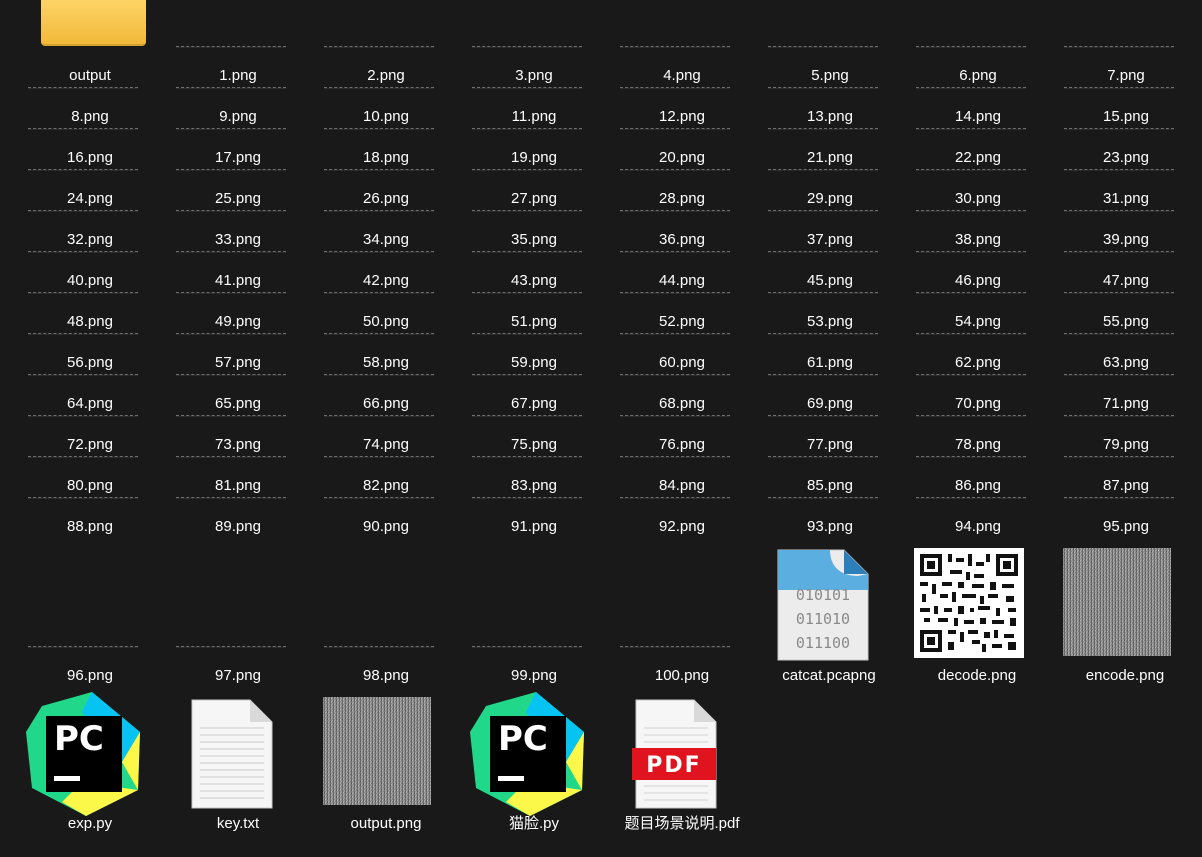 The image size is (1202, 857). I want to click on file-label: 44.png, so click(682, 280).